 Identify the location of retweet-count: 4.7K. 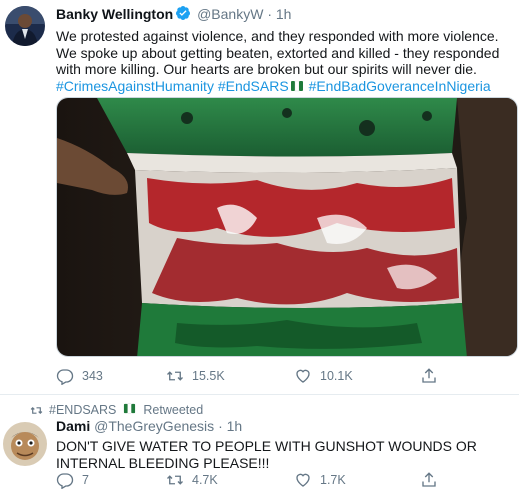
(205, 480).